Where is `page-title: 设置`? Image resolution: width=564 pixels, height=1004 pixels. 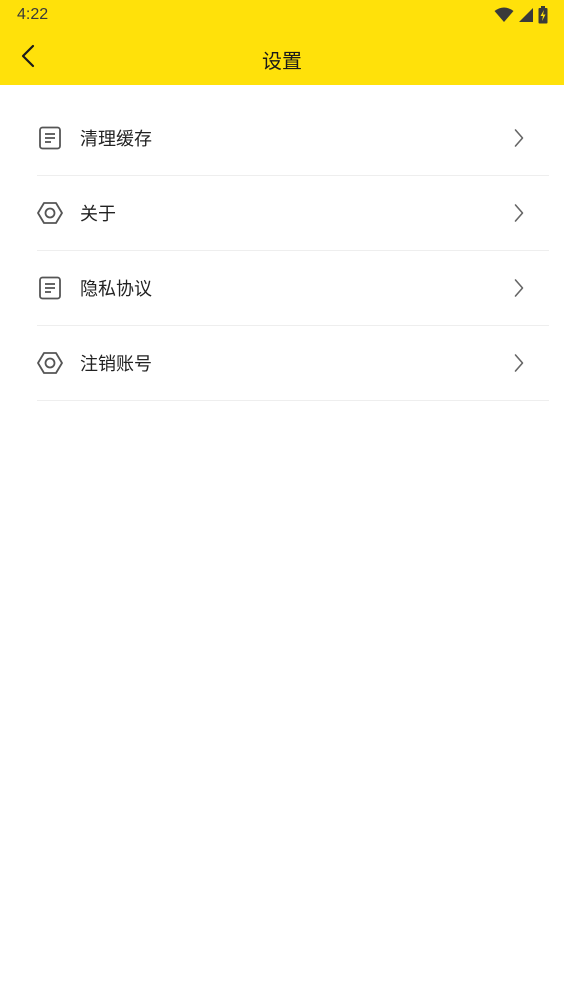
page-title: 设置 is located at coordinates (282, 61).